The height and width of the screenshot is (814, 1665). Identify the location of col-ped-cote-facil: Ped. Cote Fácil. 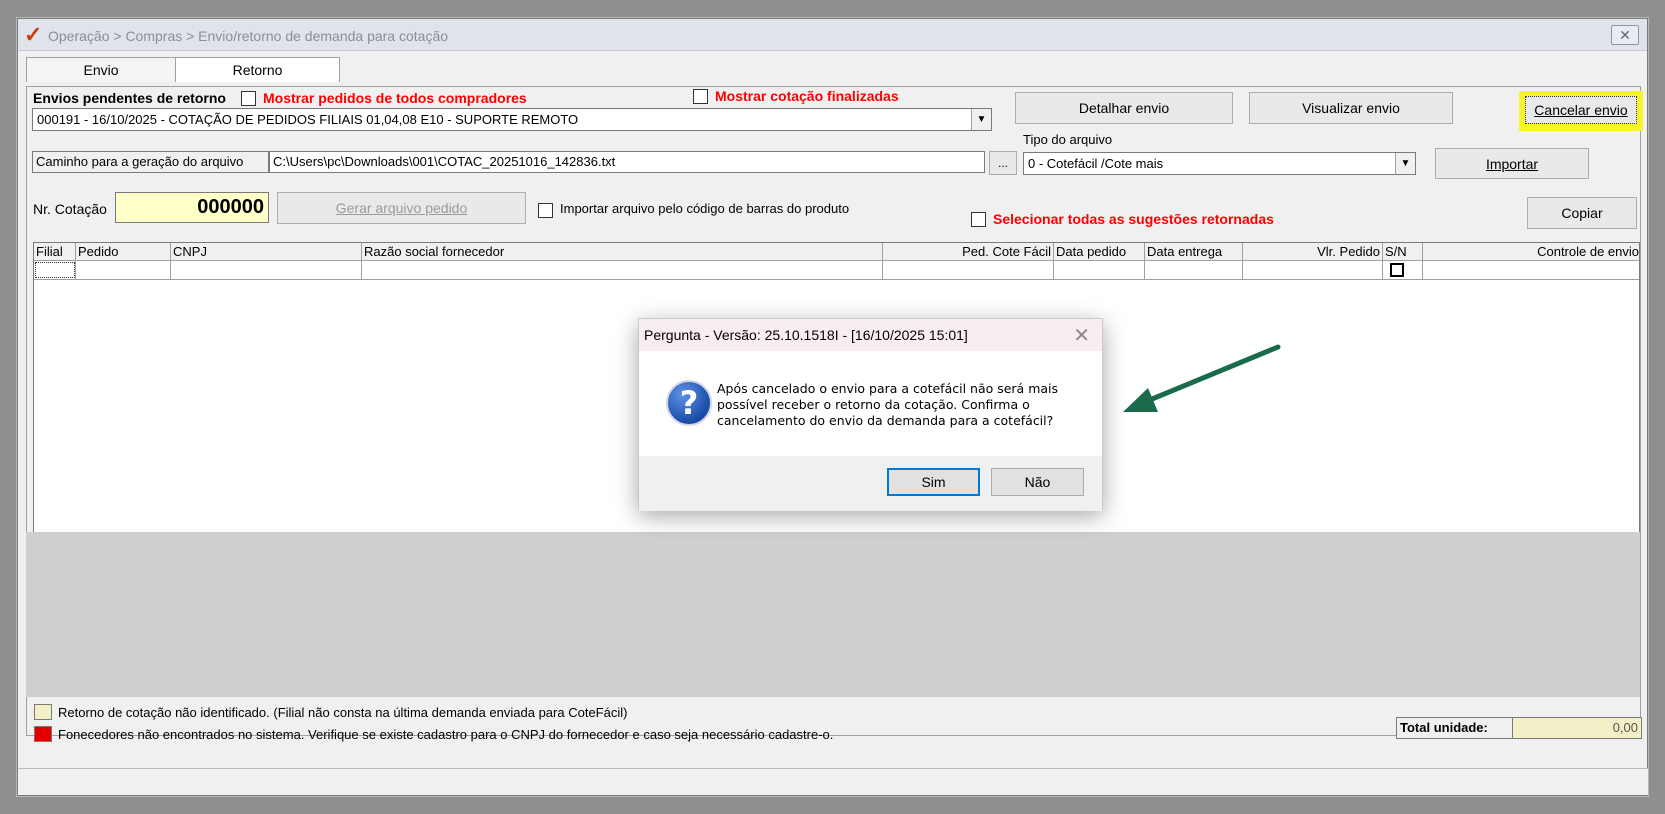
(968, 252).